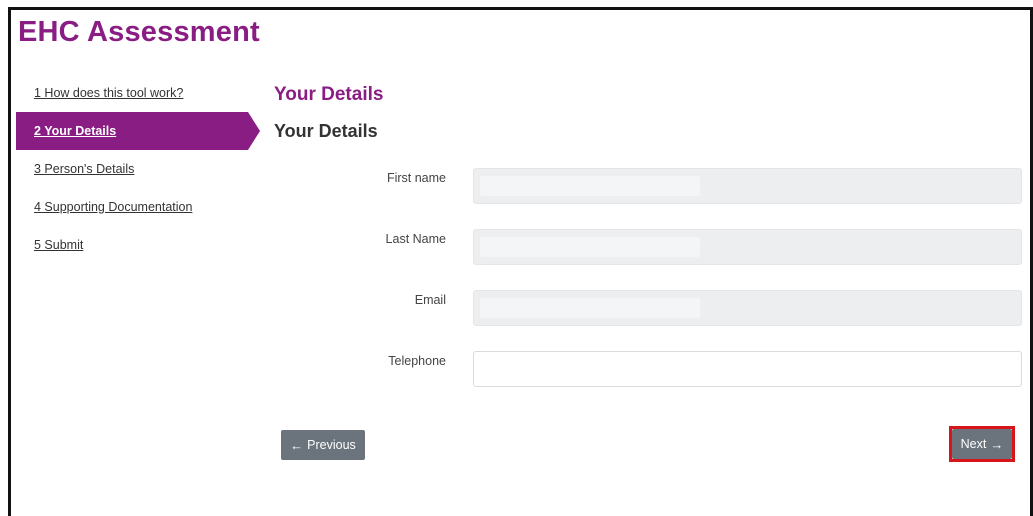 This screenshot has width=1033, height=516. I want to click on step-persons-details: 3 Person's Details, so click(138, 169).